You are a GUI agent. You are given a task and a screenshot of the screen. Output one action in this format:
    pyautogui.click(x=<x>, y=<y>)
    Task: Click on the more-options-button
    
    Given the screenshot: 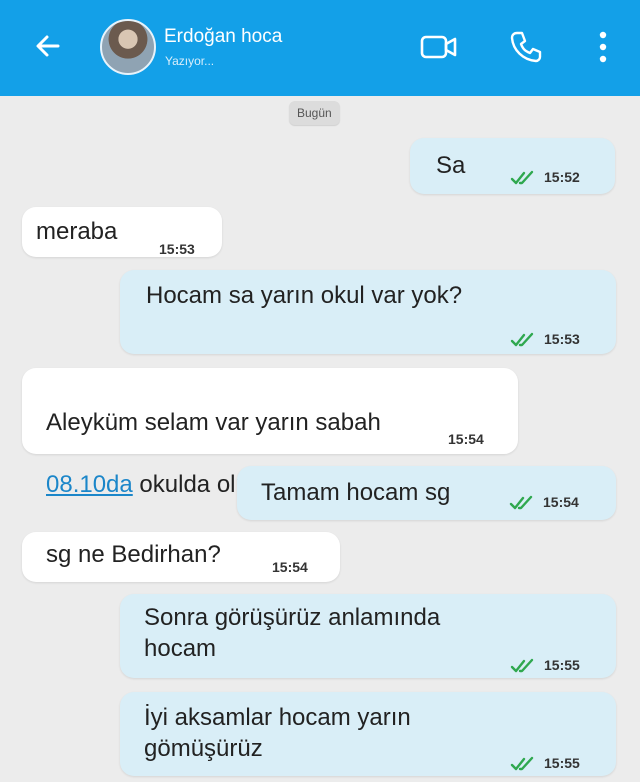 What is the action you would take?
    pyautogui.click(x=603, y=47)
    